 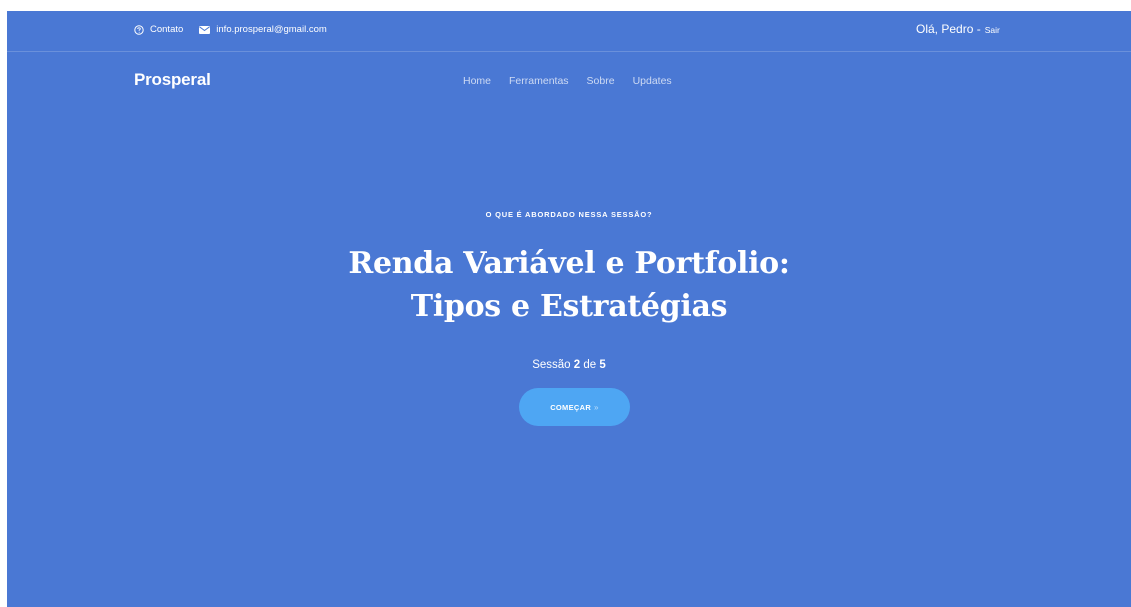 I want to click on greeting-text: Olá, Pedro -, so click(x=948, y=29).